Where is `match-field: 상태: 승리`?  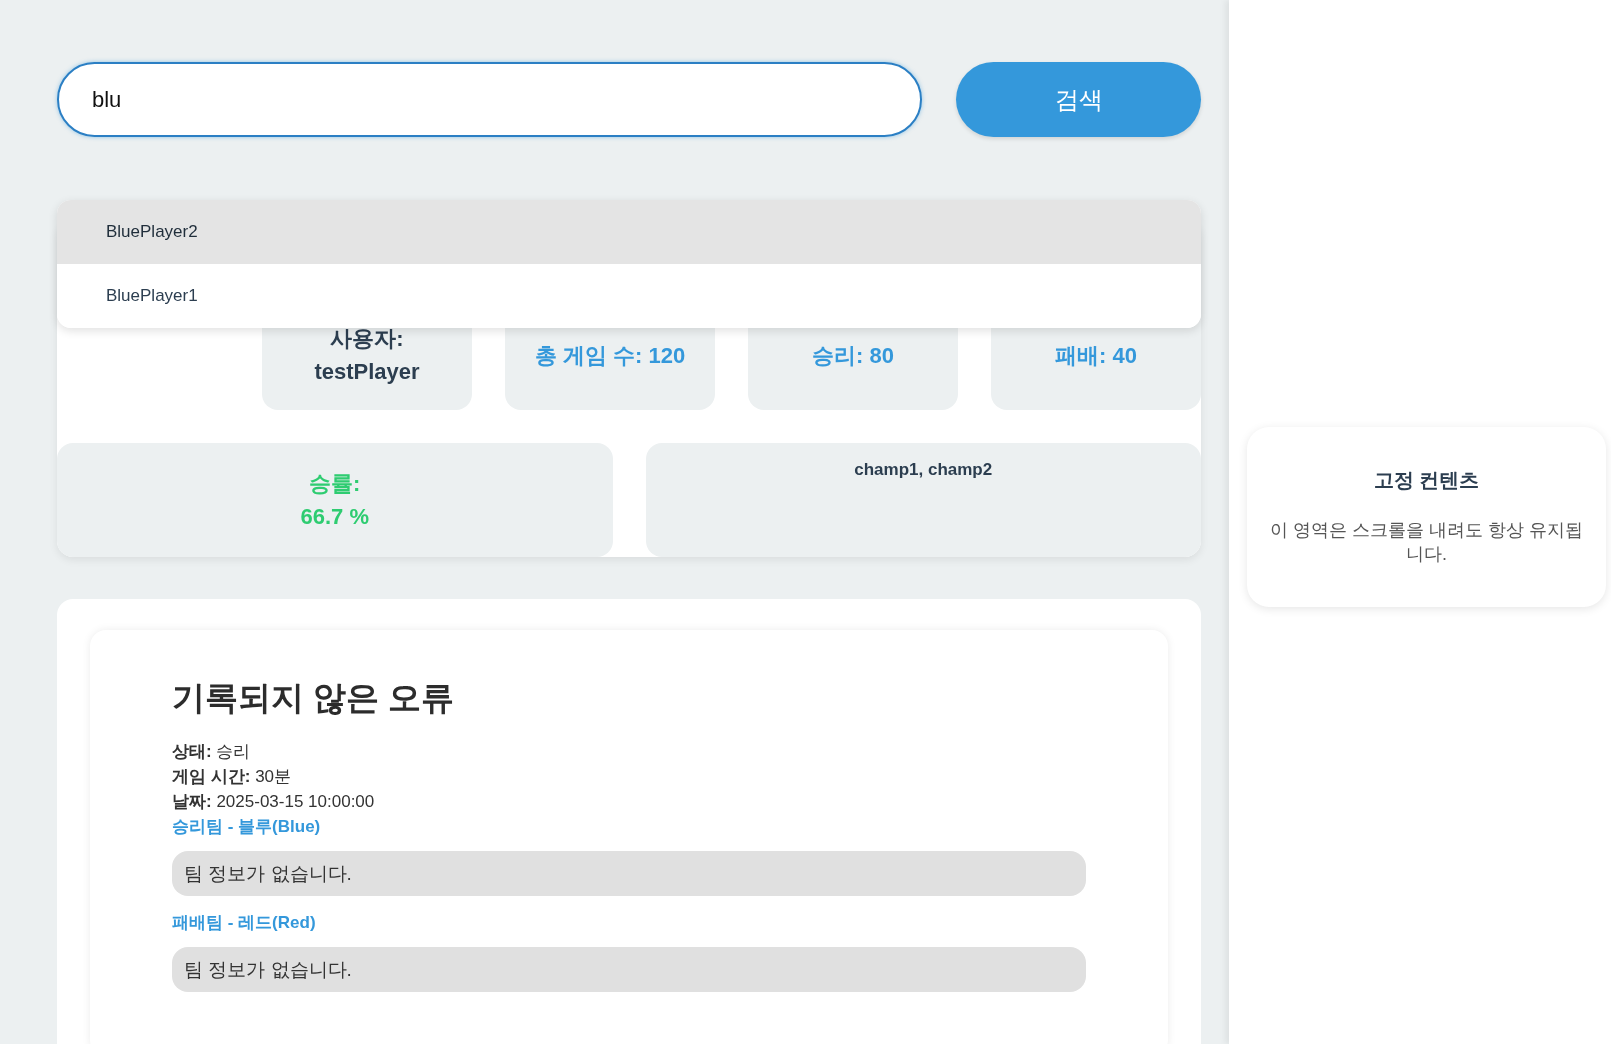 match-field: 상태: 승리 is located at coordinates (629, 751).